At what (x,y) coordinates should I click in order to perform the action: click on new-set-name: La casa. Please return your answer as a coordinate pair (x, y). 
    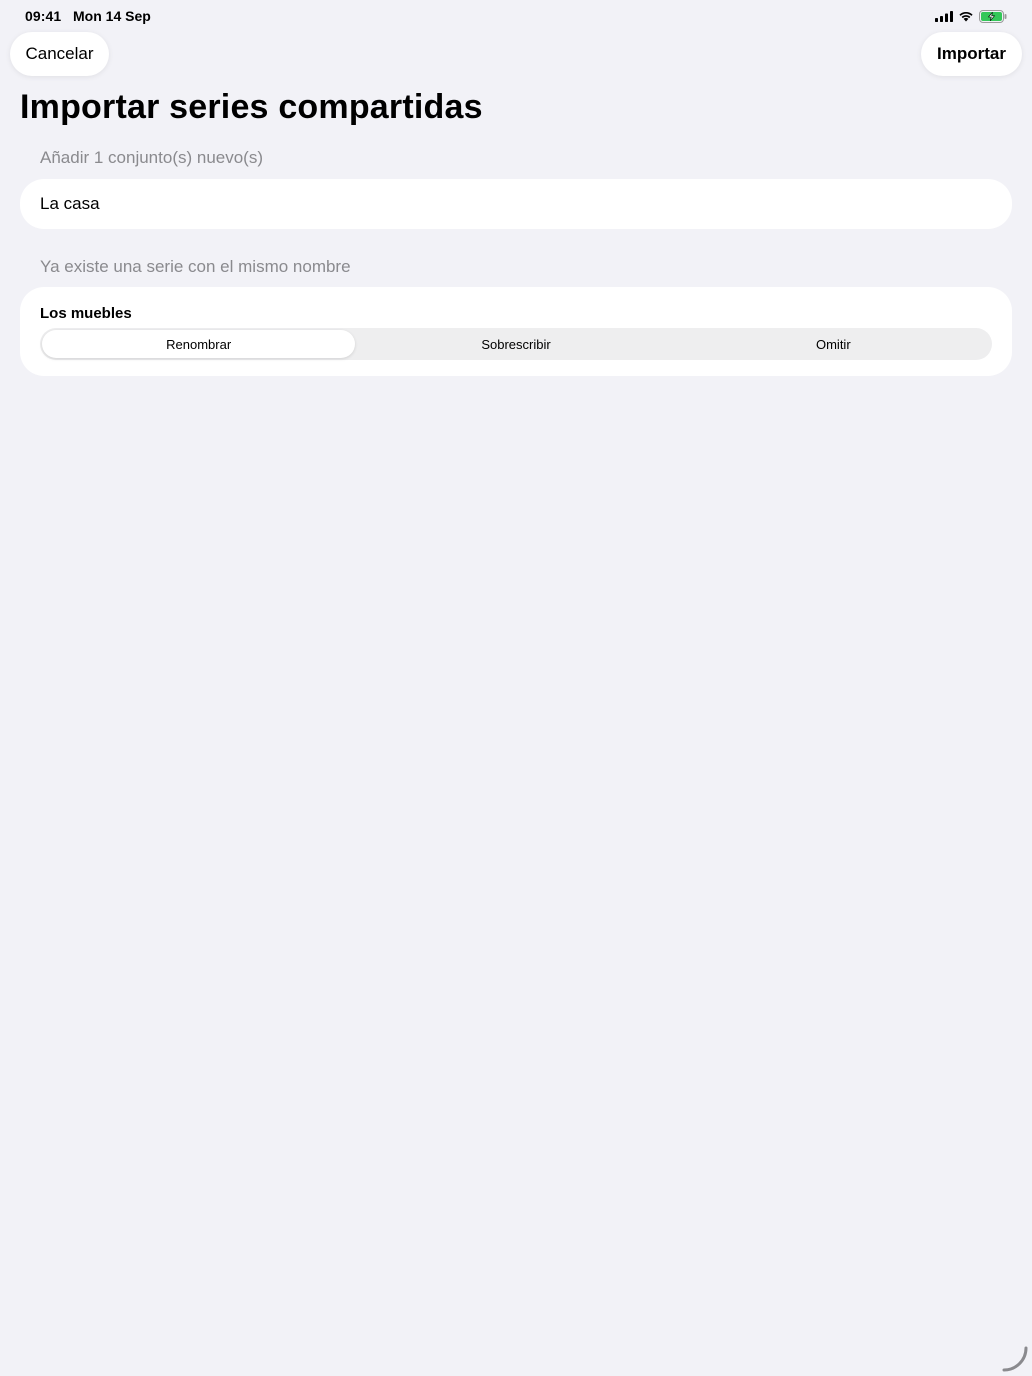
    Looking at the image, I should click on (70, 203).